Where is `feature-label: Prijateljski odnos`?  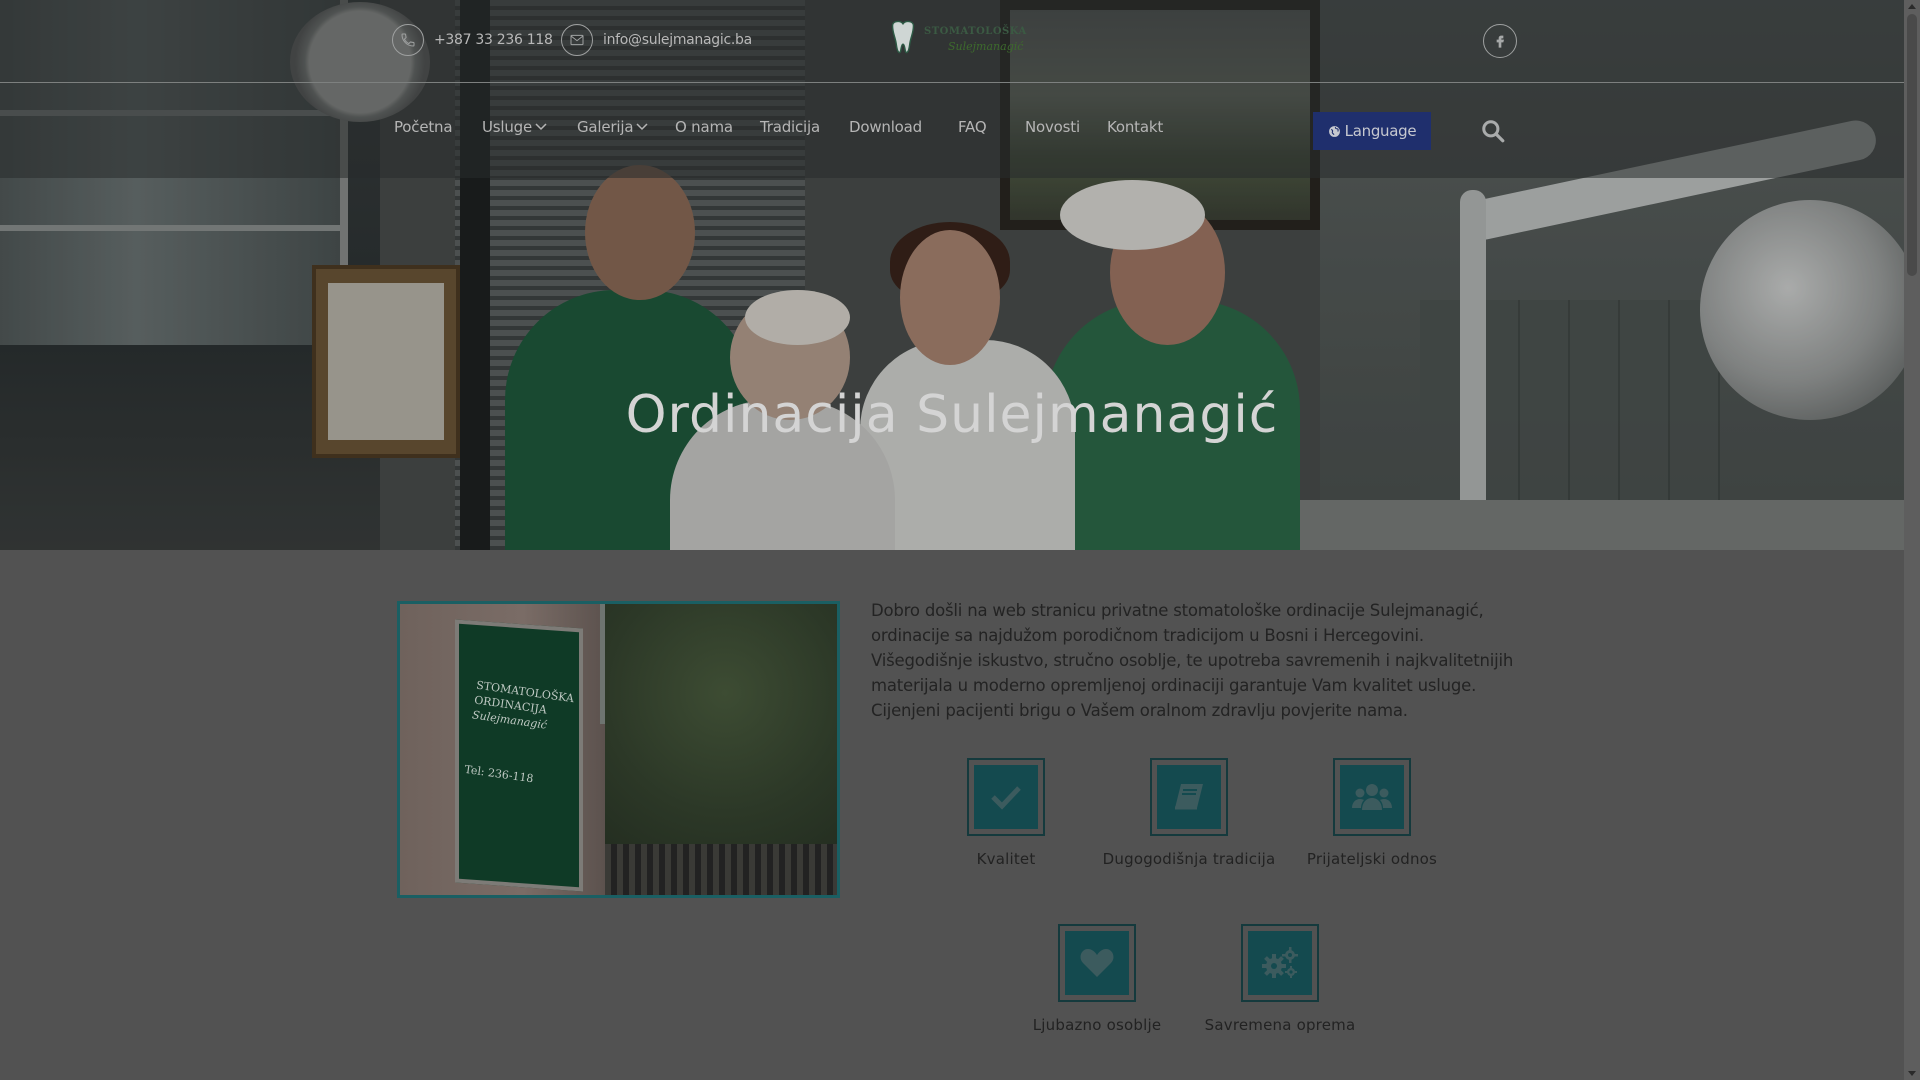
feature-label: Prijateljski odnos is located at coordinates (1372, 859).